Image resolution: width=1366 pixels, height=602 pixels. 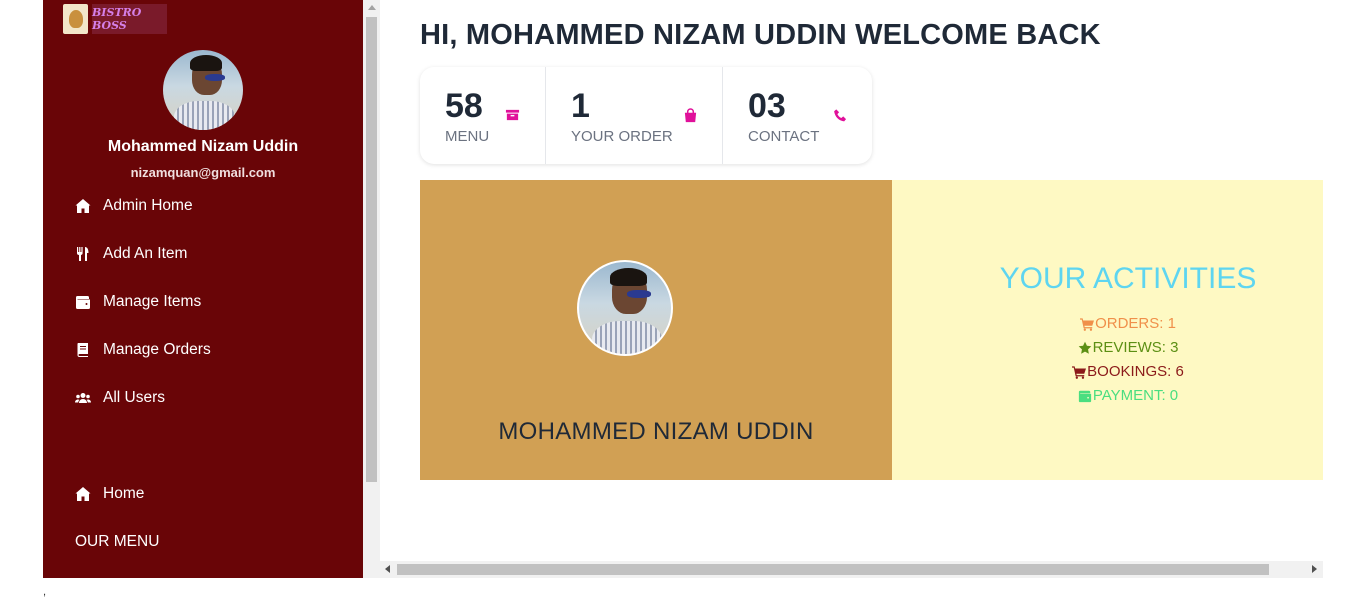 I want to click on activity-label: PAYMENT: 0, so click(x=1135, y=395).